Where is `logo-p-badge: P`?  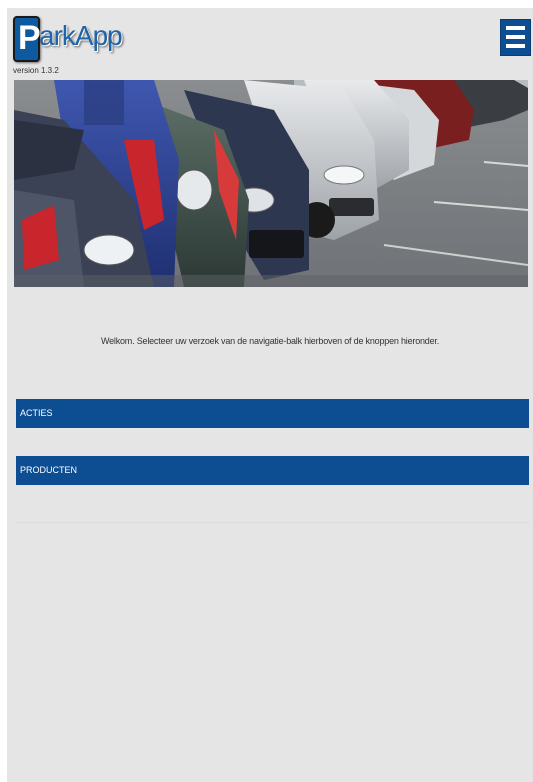
logo-p-badge: P is located at coordinates (27, 39).